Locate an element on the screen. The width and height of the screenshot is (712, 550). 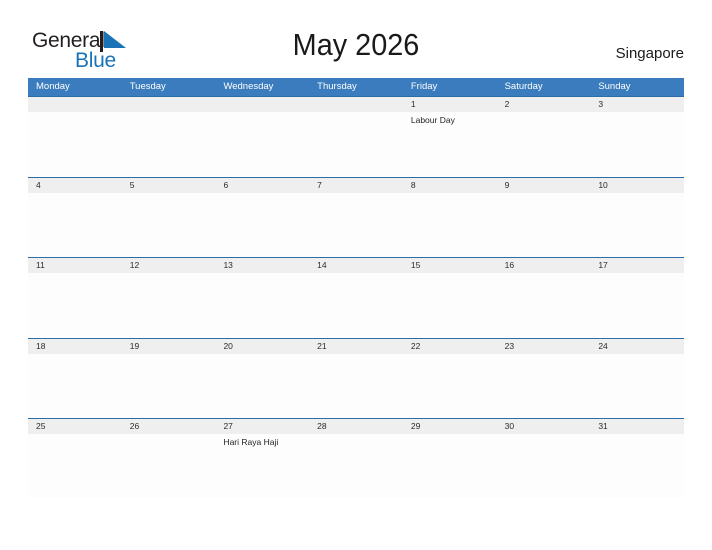
day-cell-number: 8 is located at coordinates (450, 185).